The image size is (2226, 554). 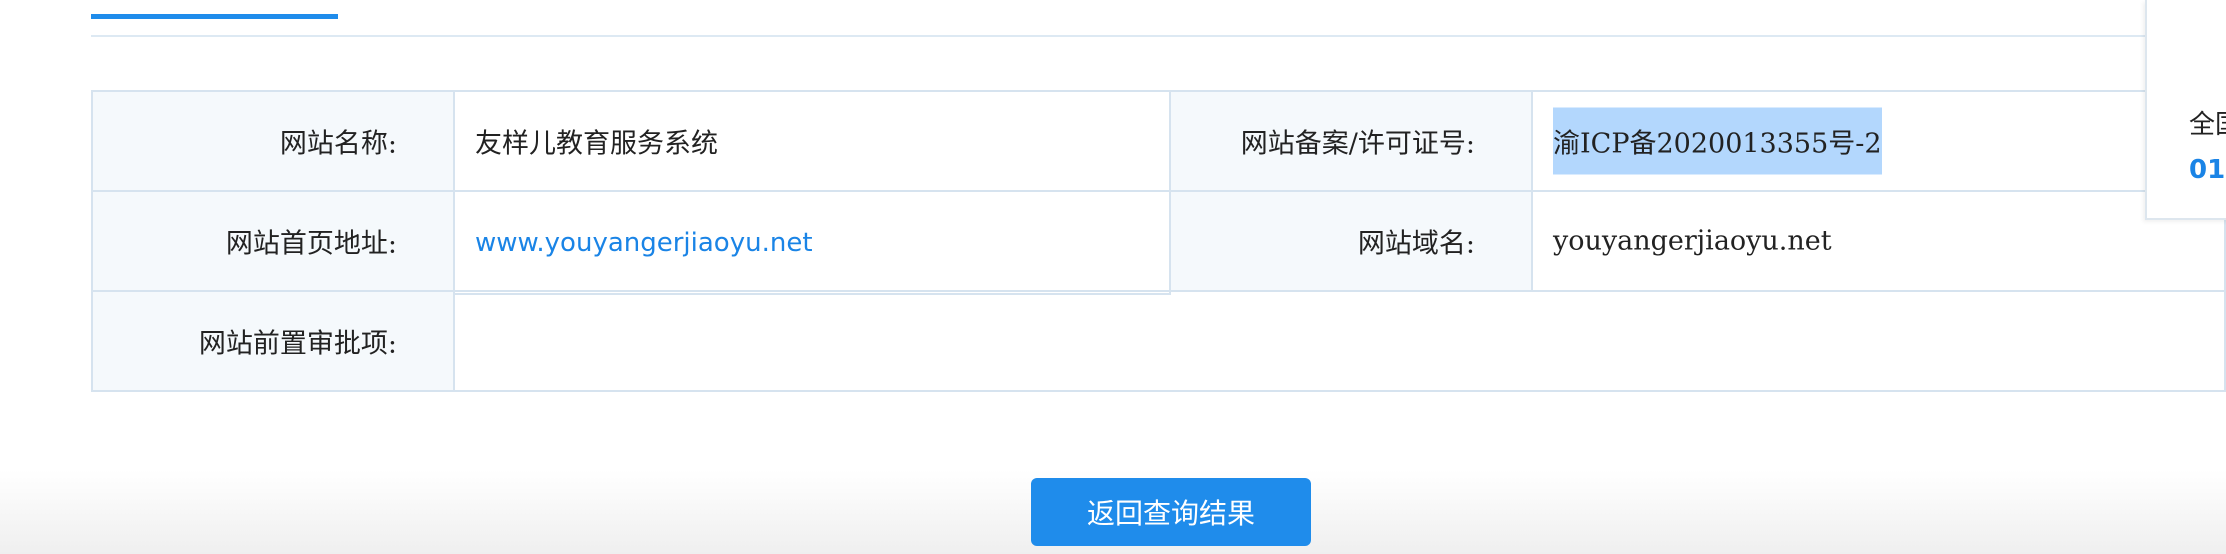 I want to click on domain-value-cell: youyangerjiaoyu.net, so click(x=1878, y=241).